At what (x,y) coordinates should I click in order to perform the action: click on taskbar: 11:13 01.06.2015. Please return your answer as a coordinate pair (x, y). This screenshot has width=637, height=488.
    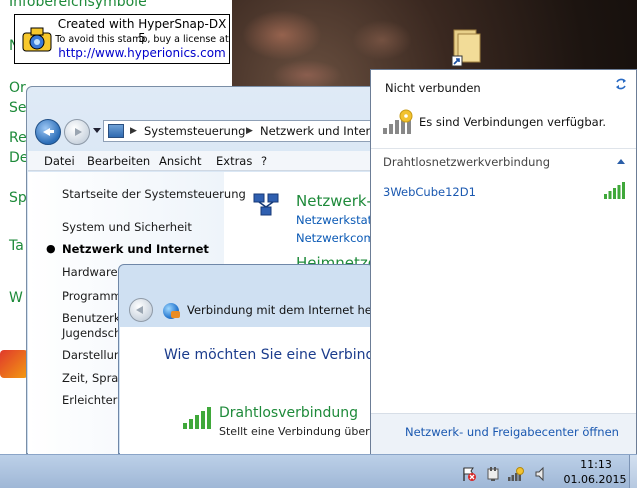
    Looking at the image, I should click on (318, 471).